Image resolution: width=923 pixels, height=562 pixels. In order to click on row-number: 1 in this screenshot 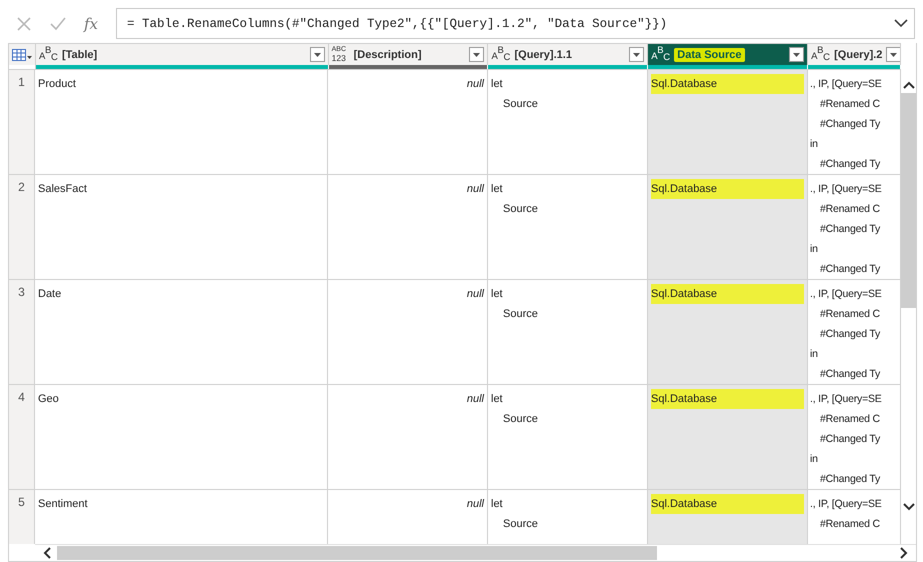, I will do `click(22, 122)`.